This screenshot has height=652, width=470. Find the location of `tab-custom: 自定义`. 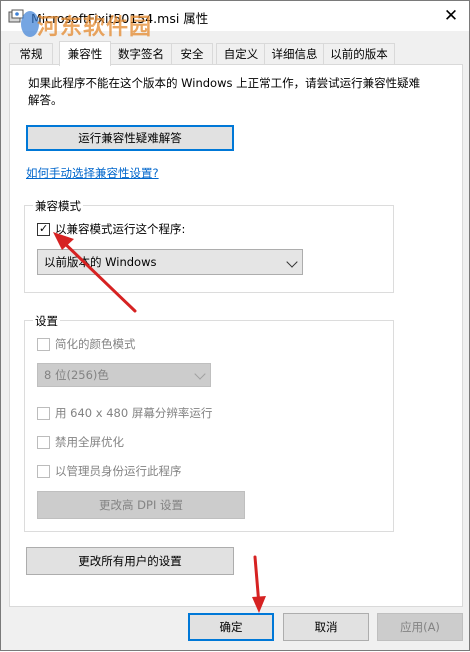

tab-custom: 自定义 is located at coordinates (241, 54).